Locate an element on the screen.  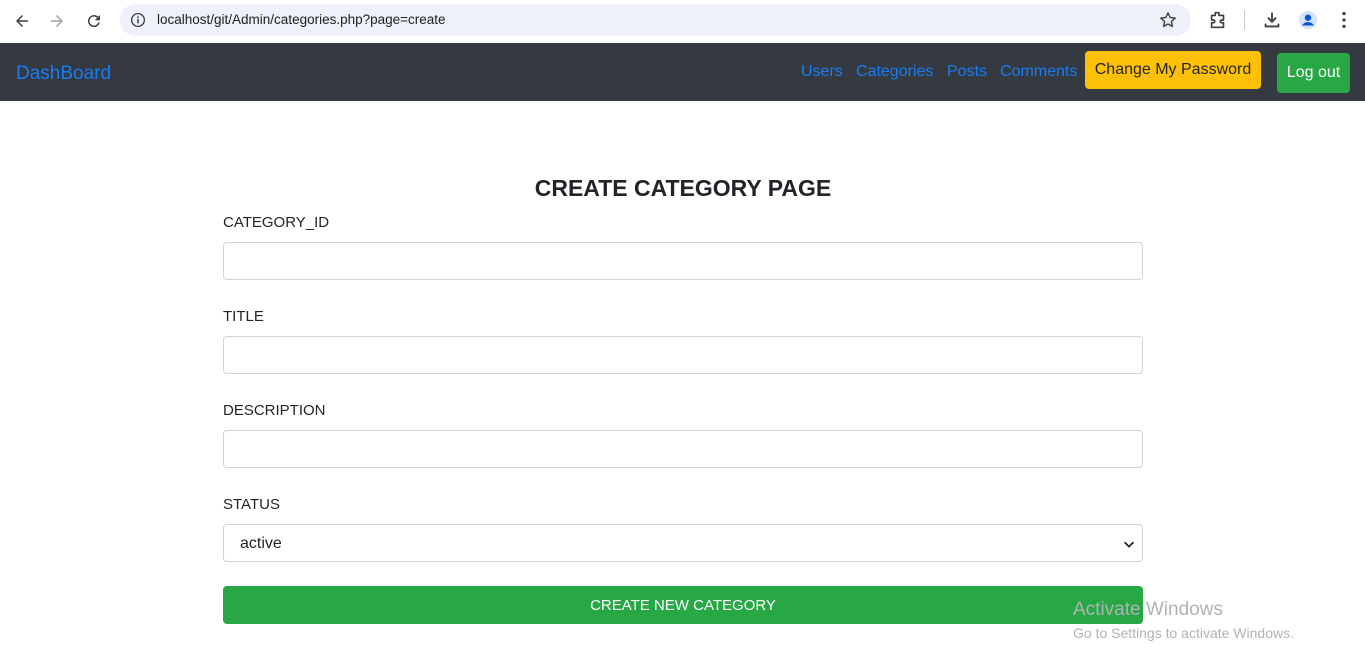
status-label: STATUS is located at coordinates (251, 504).